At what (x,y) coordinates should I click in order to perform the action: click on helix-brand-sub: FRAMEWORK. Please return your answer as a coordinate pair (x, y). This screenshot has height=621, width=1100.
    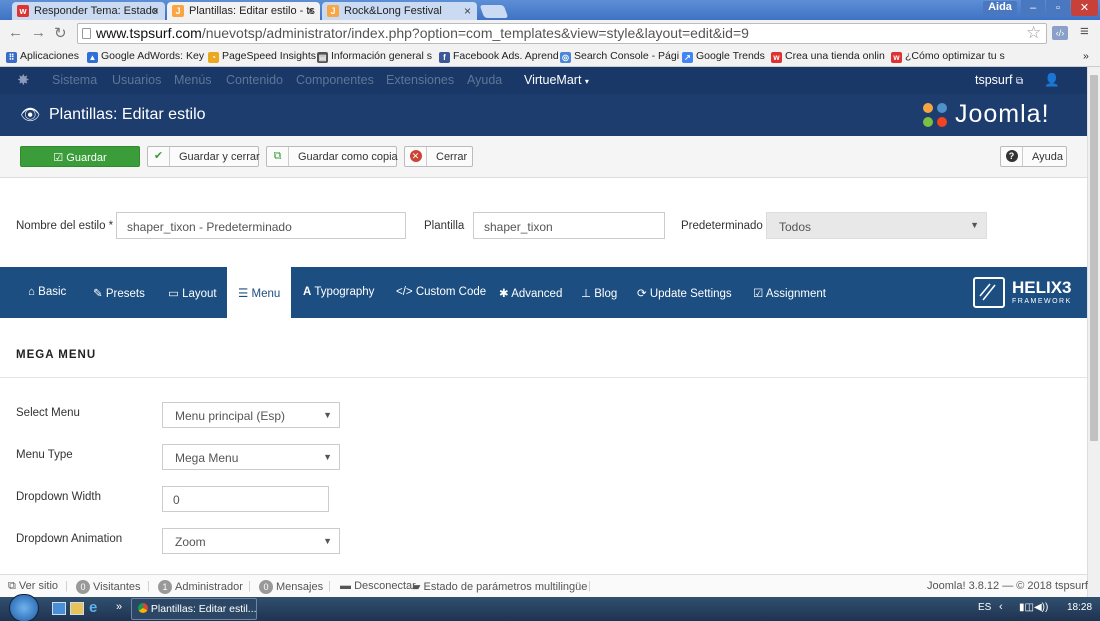
    Looking at the image, I should click on (1042, 301).